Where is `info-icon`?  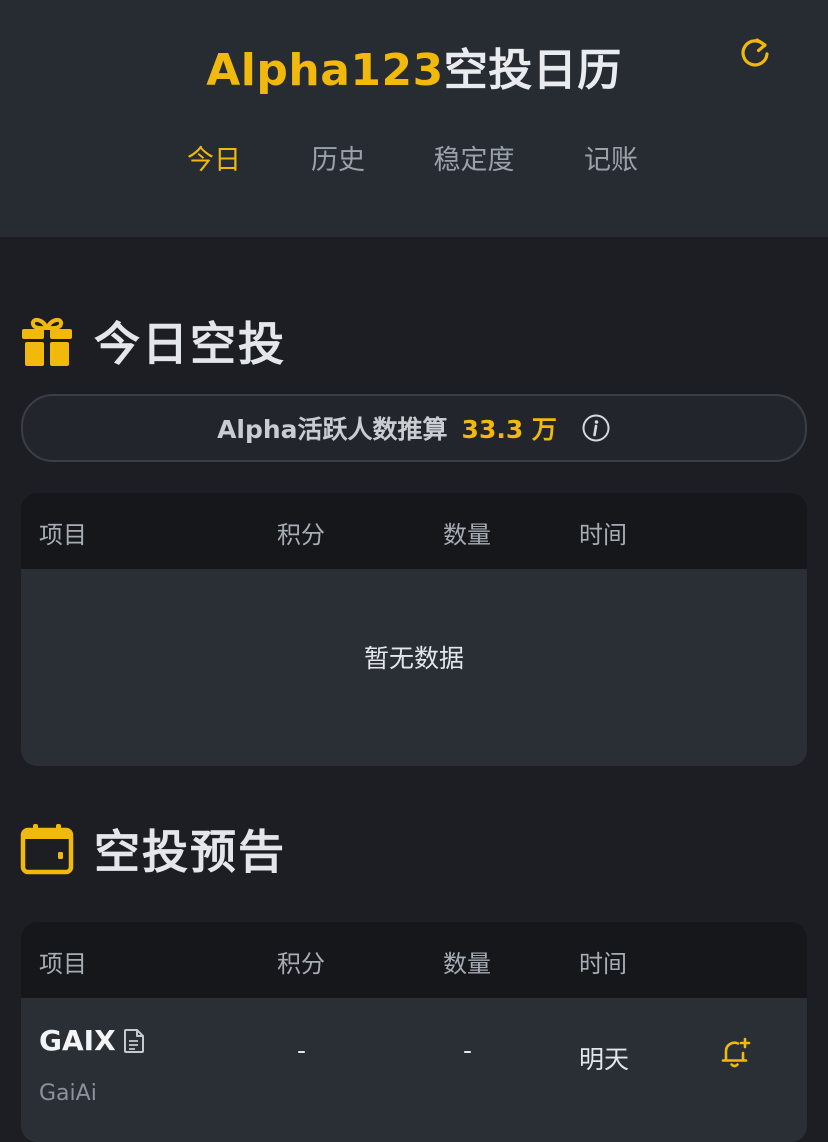
info-icon is located at coordinates (596, 428).